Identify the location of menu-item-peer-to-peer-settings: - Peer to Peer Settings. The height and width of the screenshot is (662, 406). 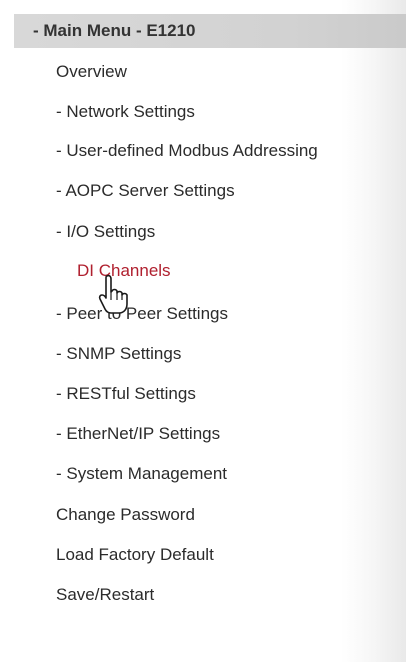
(142, 314).